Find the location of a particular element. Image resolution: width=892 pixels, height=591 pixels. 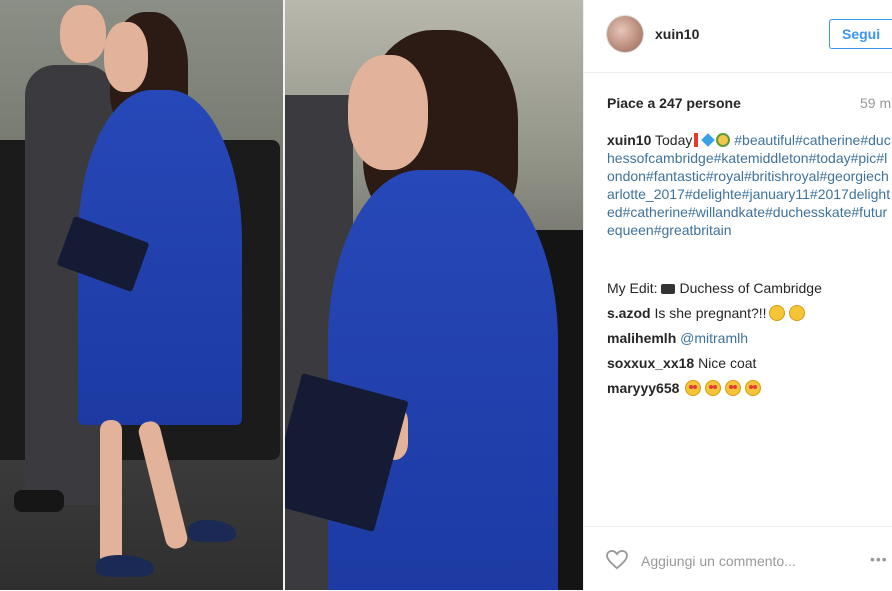

photo-divider is located at coordinates (284, 295).